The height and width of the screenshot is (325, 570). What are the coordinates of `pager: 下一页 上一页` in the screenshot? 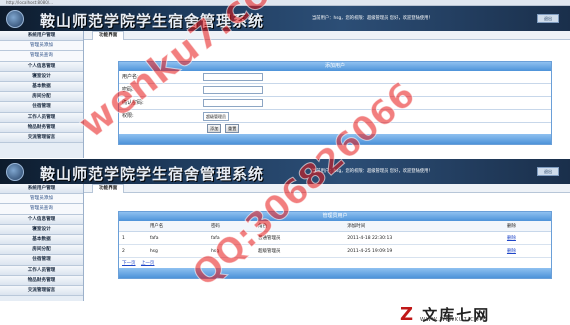 It's located at (335, 263).